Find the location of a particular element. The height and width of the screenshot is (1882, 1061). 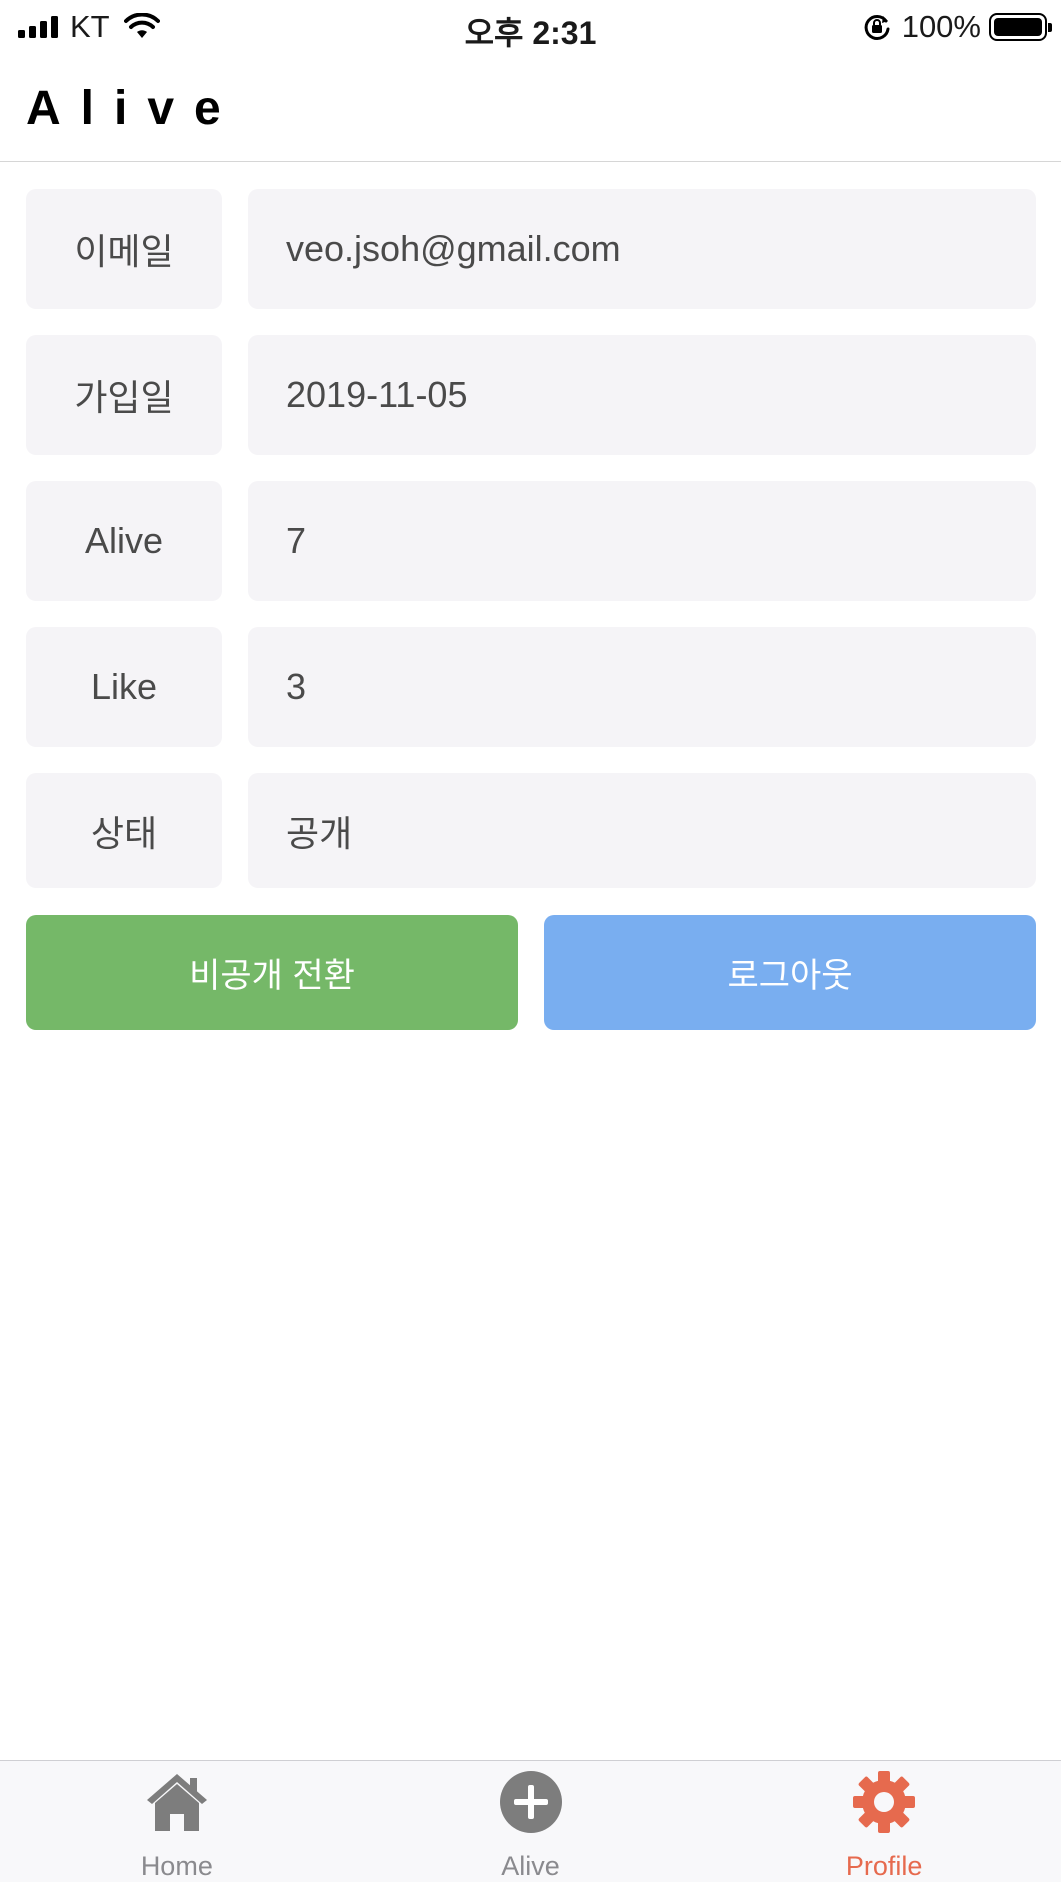

battery-percent: 100% is located at coordinates (941, 26).